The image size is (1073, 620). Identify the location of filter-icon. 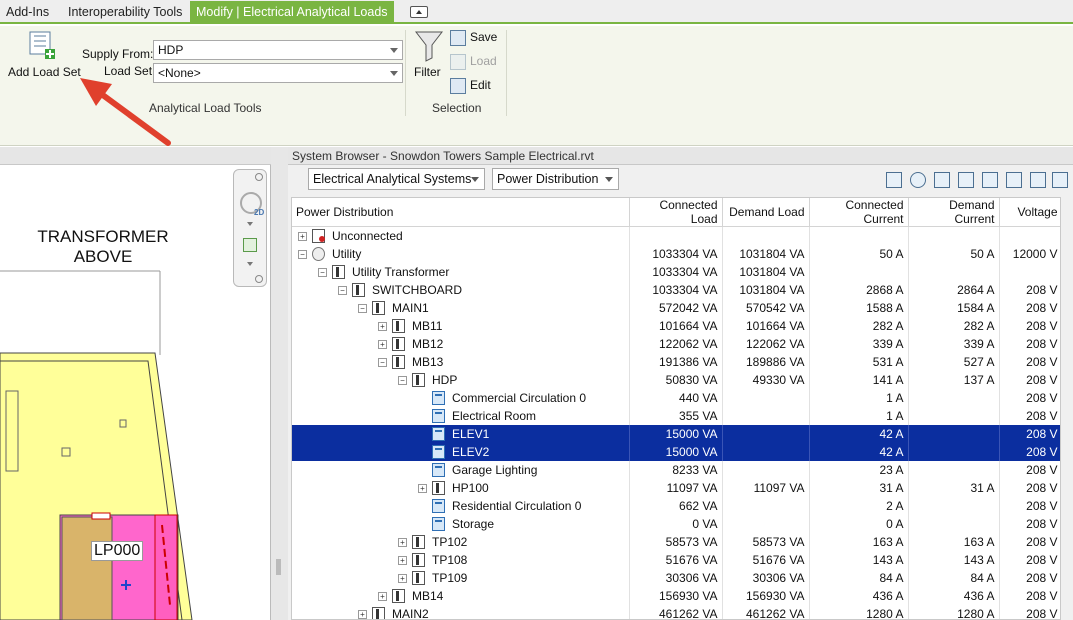
(429, 46).